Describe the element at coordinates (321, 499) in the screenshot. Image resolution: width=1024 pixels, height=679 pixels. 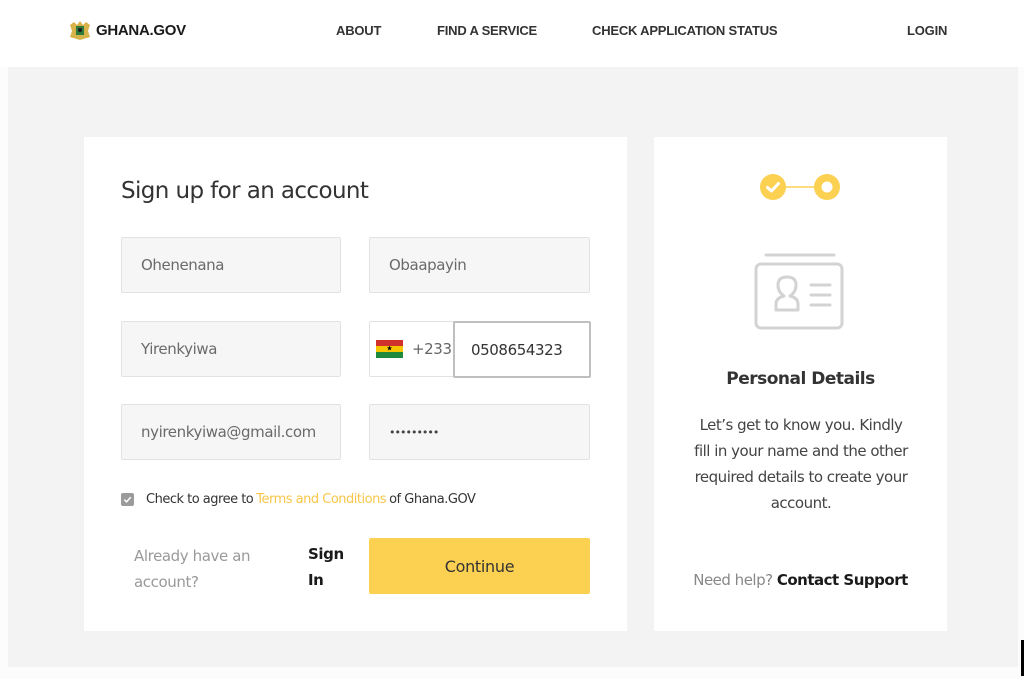
I see `terms-and-conditions-link: Terms and Conditions` at that location.